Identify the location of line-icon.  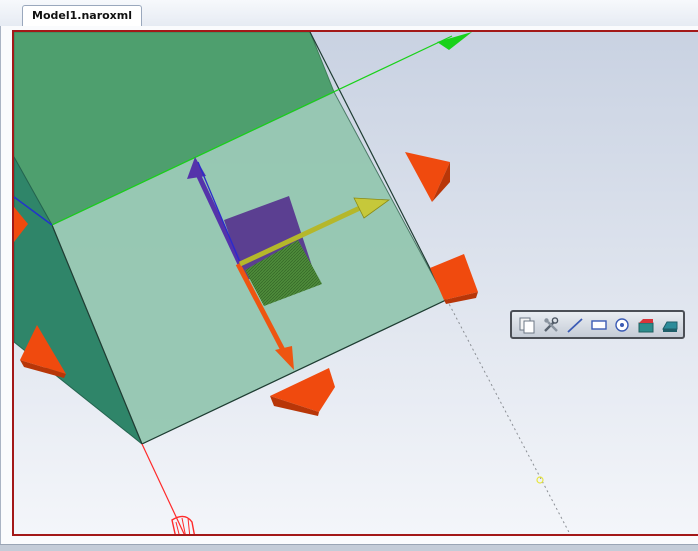
(575, 325).